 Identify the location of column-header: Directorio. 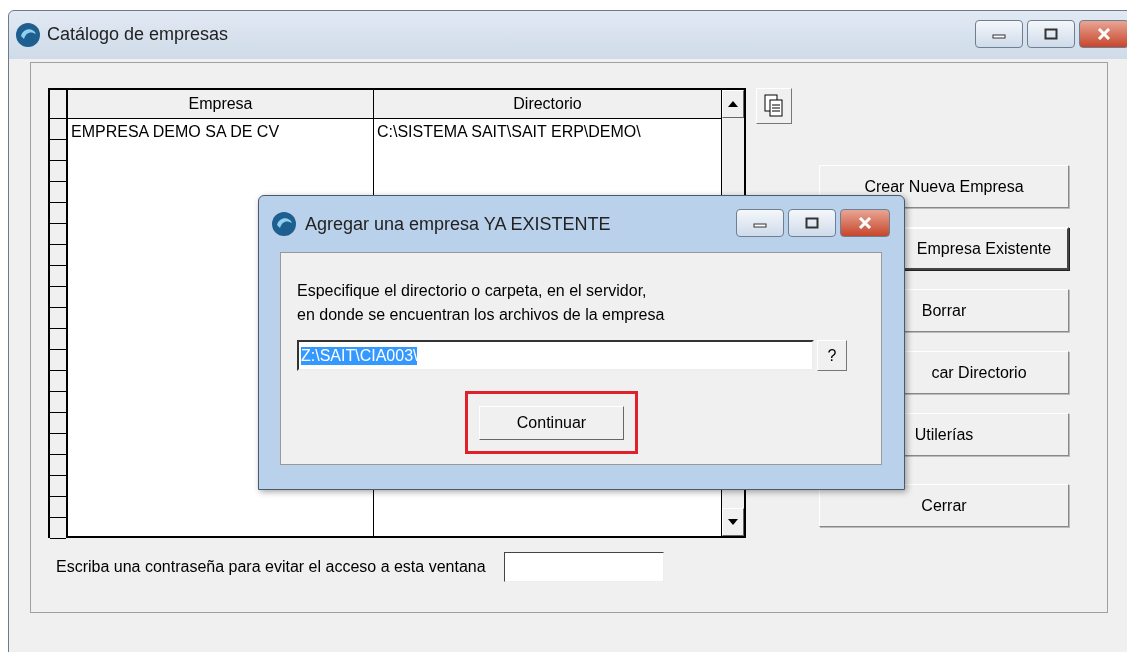
(547, 104).